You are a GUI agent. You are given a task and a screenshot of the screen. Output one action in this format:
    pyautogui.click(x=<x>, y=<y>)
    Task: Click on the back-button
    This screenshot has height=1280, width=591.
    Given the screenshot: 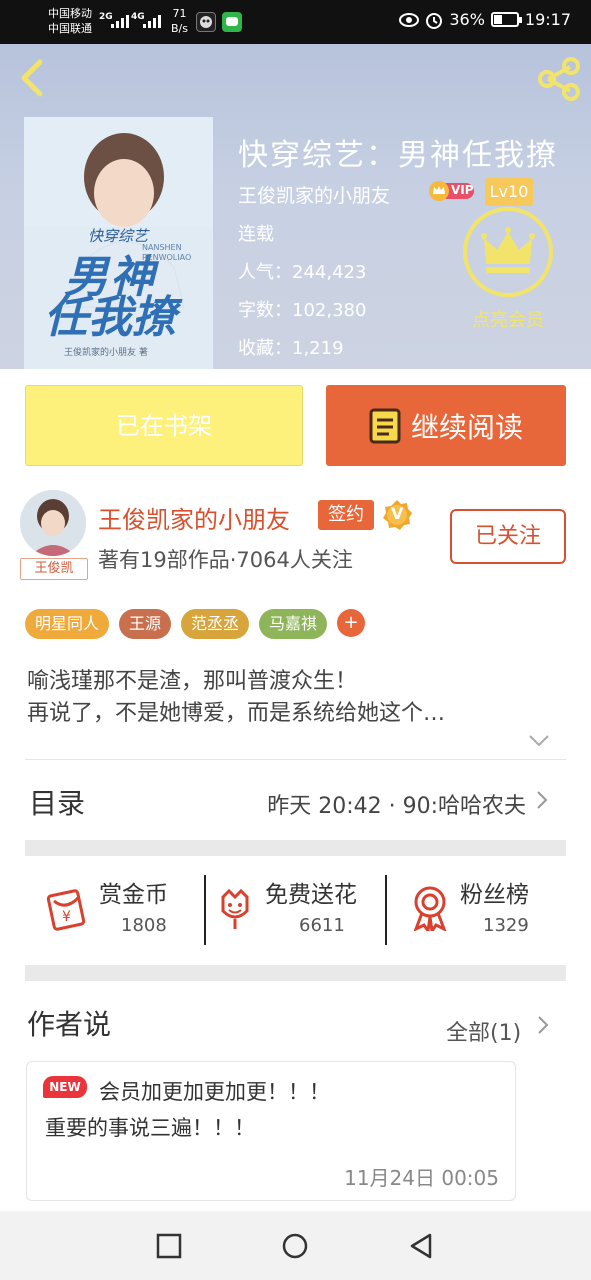 What is the action you would take?
    pyautogui.click(x=32, y=78)
    